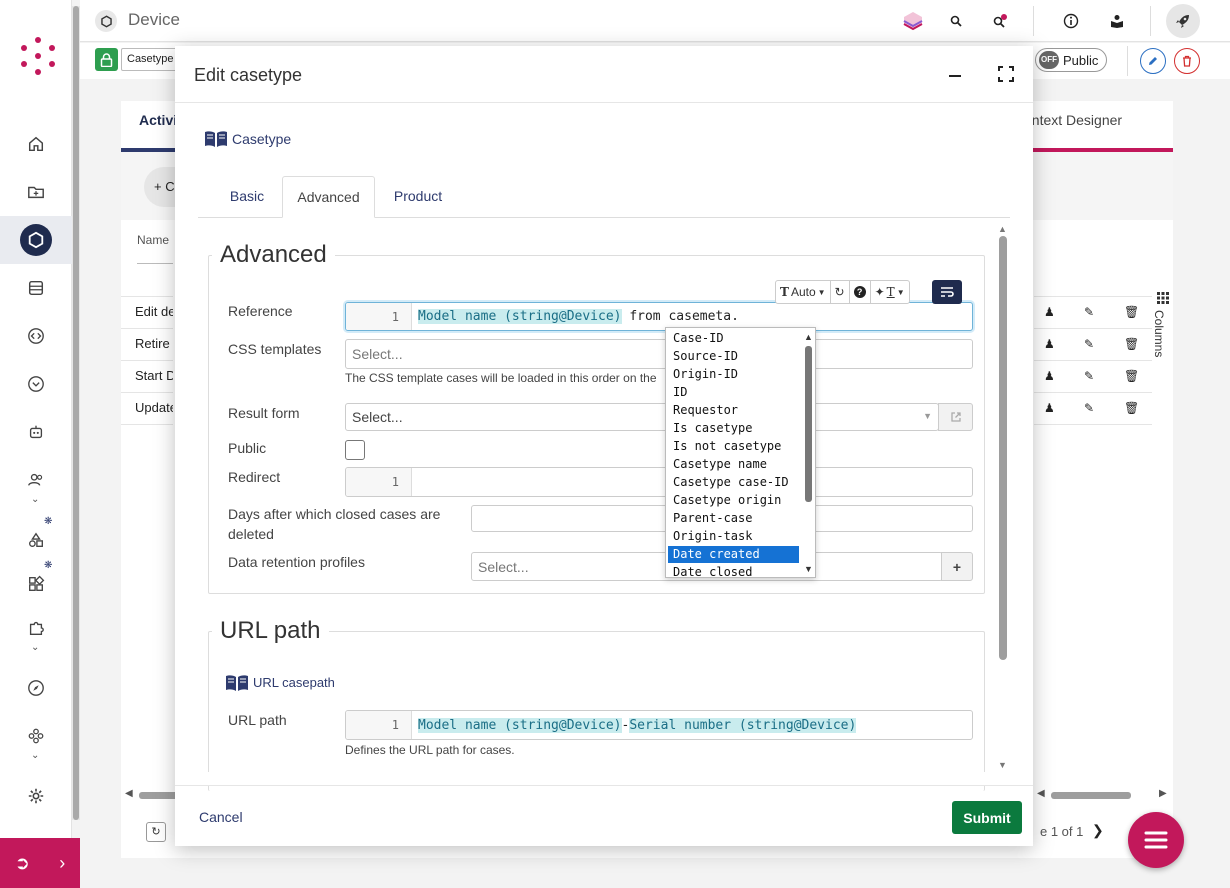 The height and width of the screenshot is (888, 1230). What do you see at coordinates (22, 863) in the screenshot?
I see `logout-icon: ➲` at bounding box center [22, 863].